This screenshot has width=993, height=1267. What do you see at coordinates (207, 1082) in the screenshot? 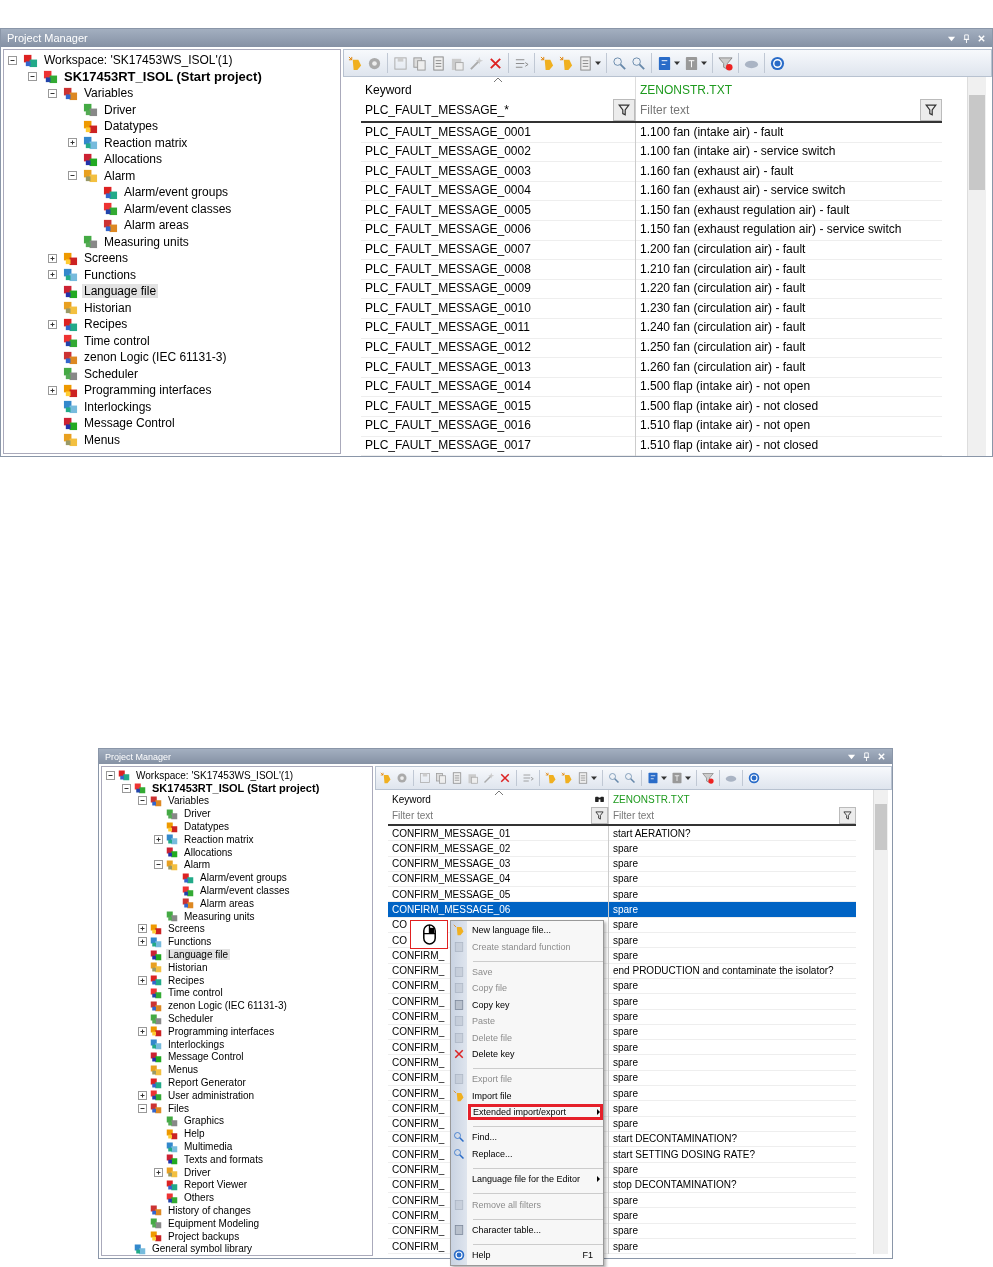
I see `tree-item: Report Generator` at bounding box center [207, 1082].